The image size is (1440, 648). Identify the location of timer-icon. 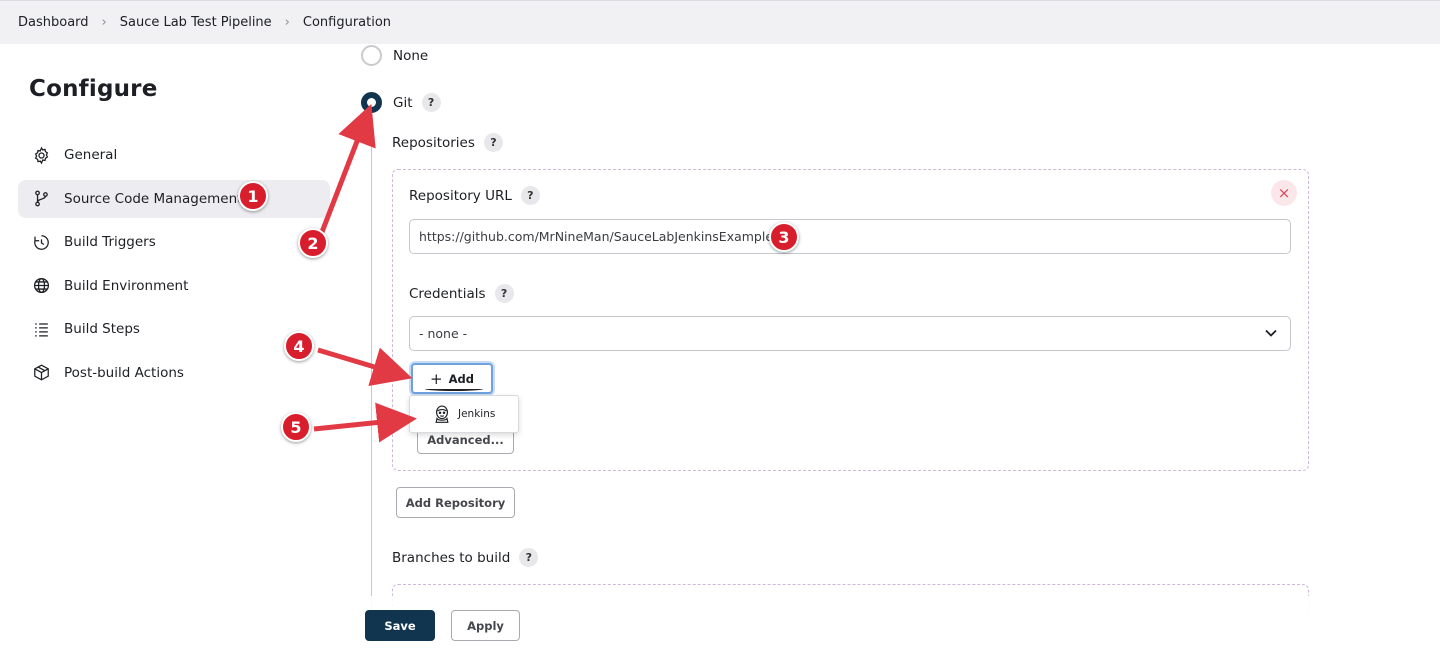
(41, 242).